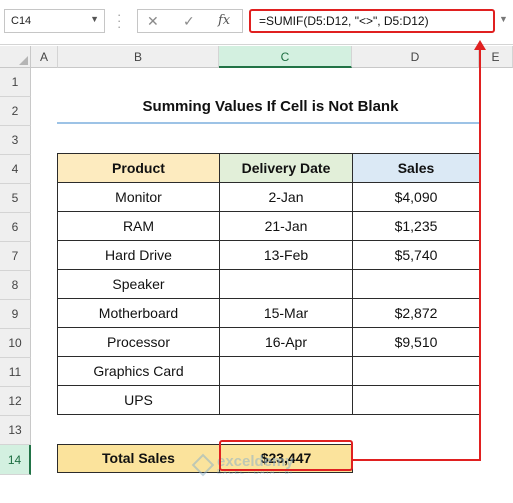 This screenshot has width=513, height=503. Describe the element at coordinates (44, 57) in the screenshot. I see `column-header-a: A` at that location.